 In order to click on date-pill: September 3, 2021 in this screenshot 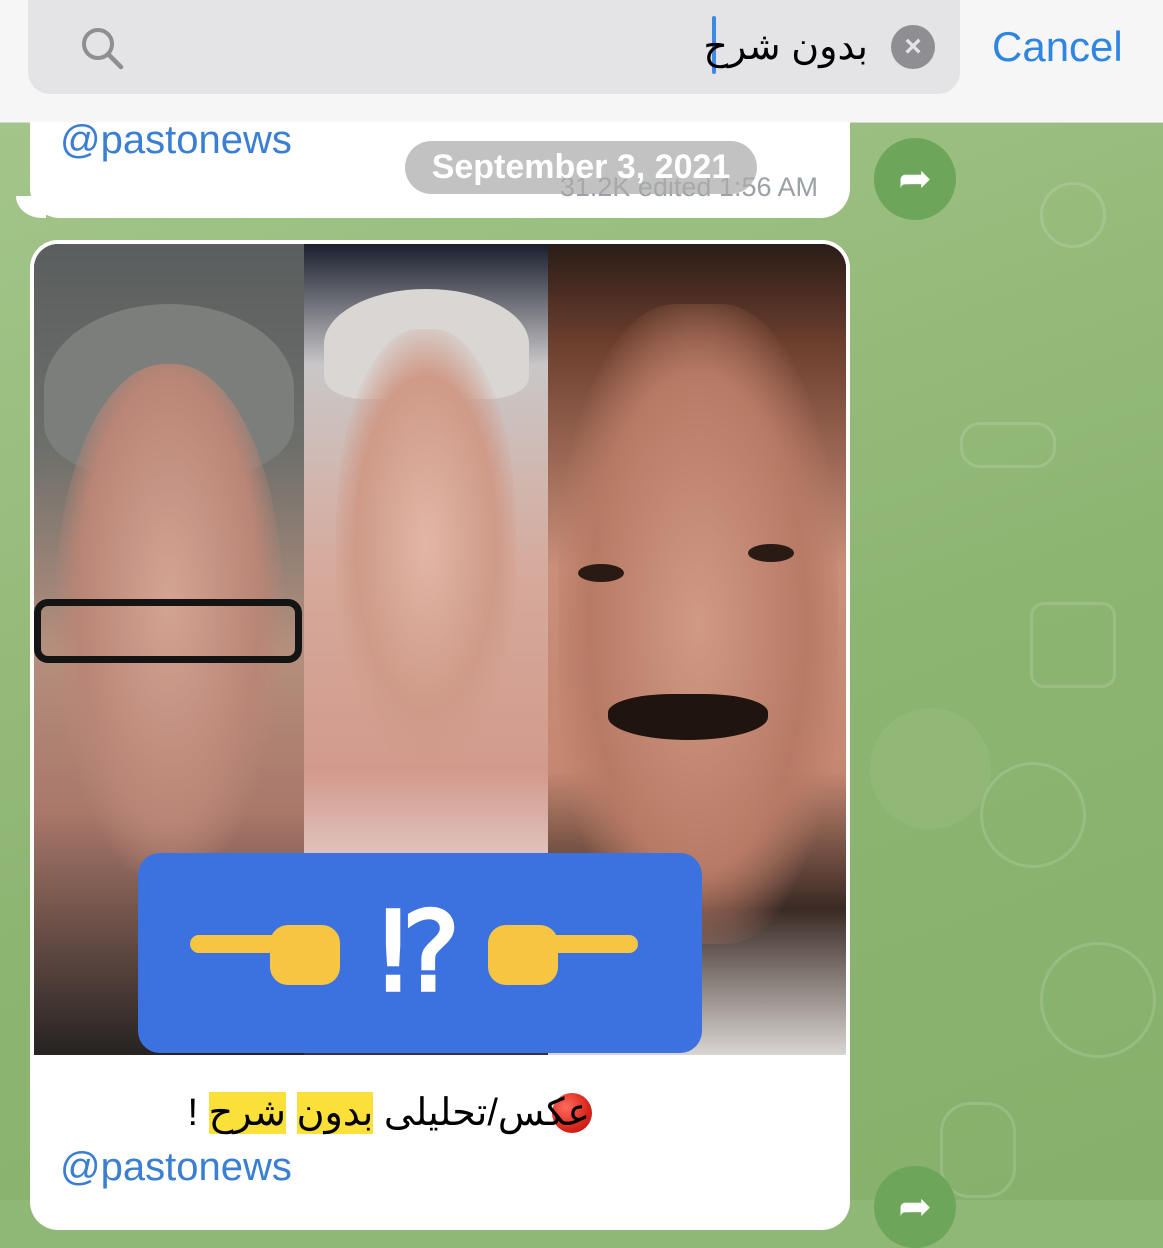, I will do `click(581, 167)`.